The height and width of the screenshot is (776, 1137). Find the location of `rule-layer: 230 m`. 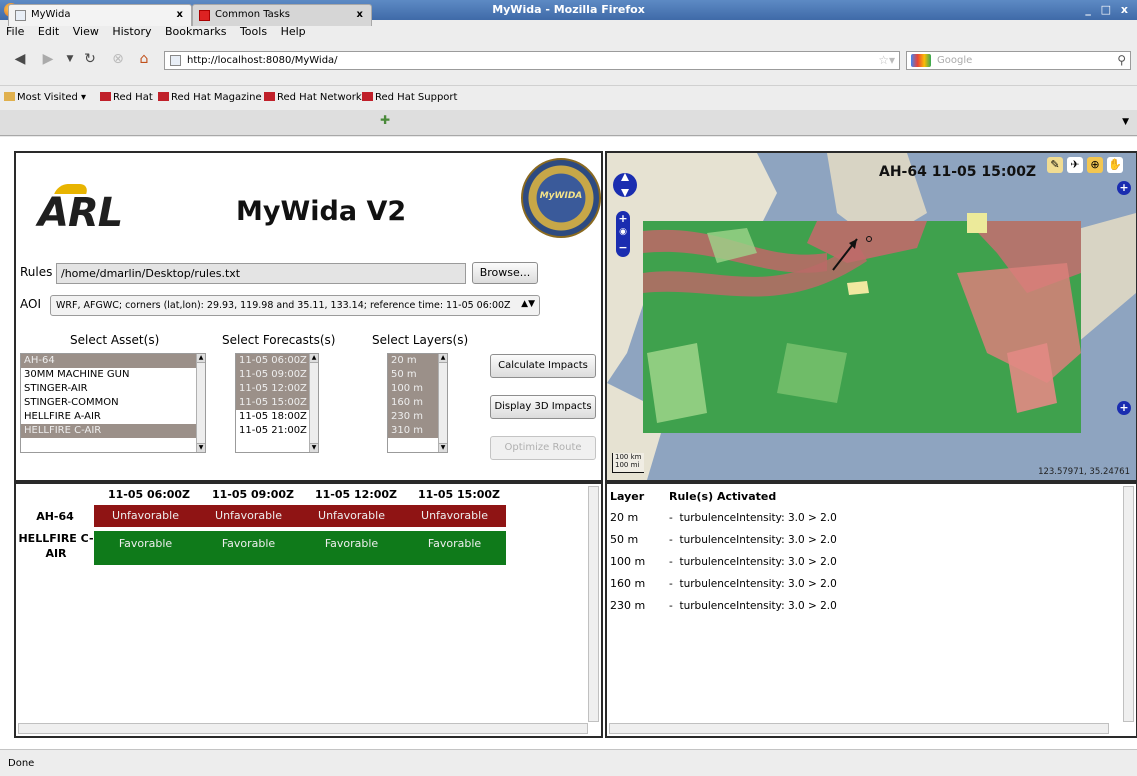

rule-layer: 230 m is located at coordinates (628, 605).